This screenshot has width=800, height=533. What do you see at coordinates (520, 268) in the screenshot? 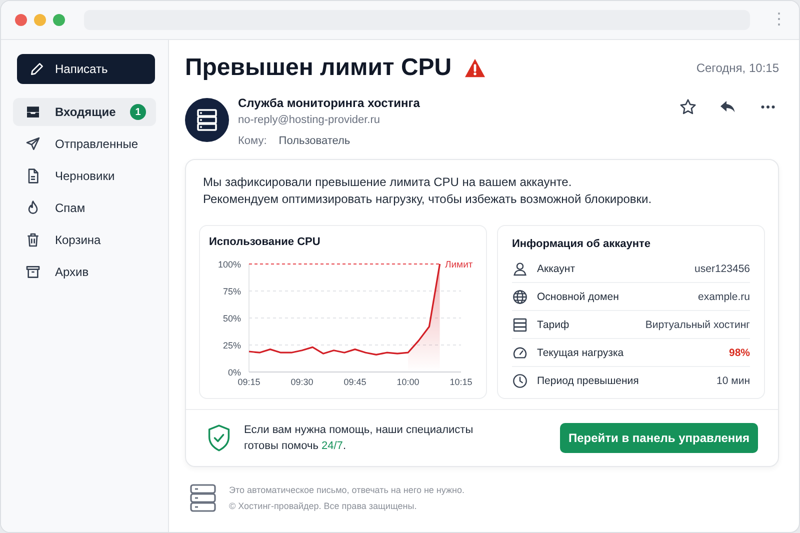
I see `user-icon` at bounding box center [520, 268].